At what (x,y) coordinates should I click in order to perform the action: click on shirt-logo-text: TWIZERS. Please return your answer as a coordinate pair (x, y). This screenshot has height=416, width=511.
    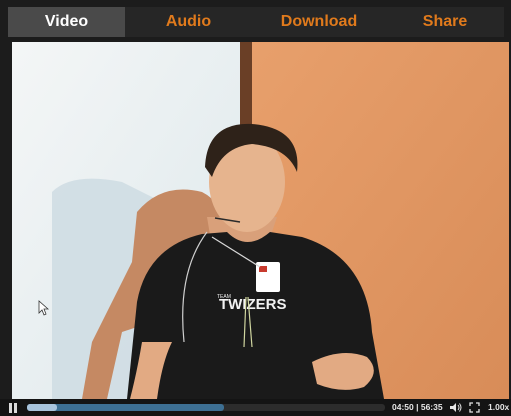
    Looking at the image, I should click on (253, 304).